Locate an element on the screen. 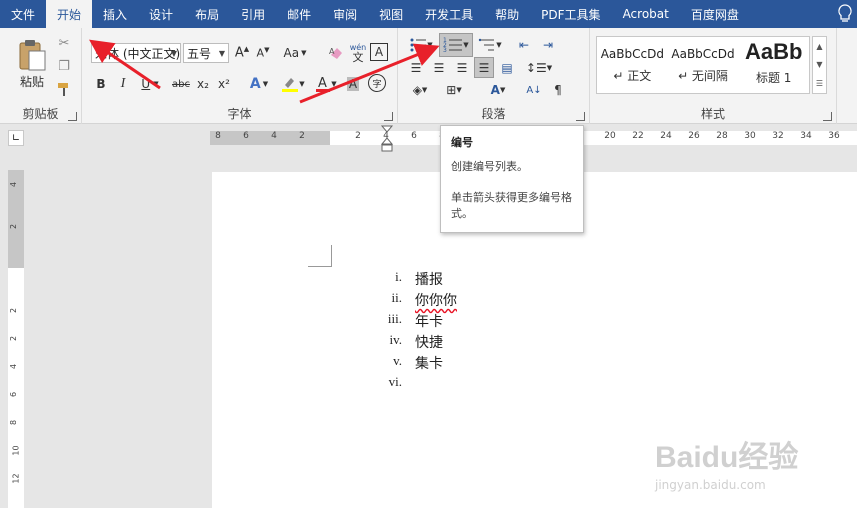  arrow-to-home-tab is located at coordinates (125, 64).